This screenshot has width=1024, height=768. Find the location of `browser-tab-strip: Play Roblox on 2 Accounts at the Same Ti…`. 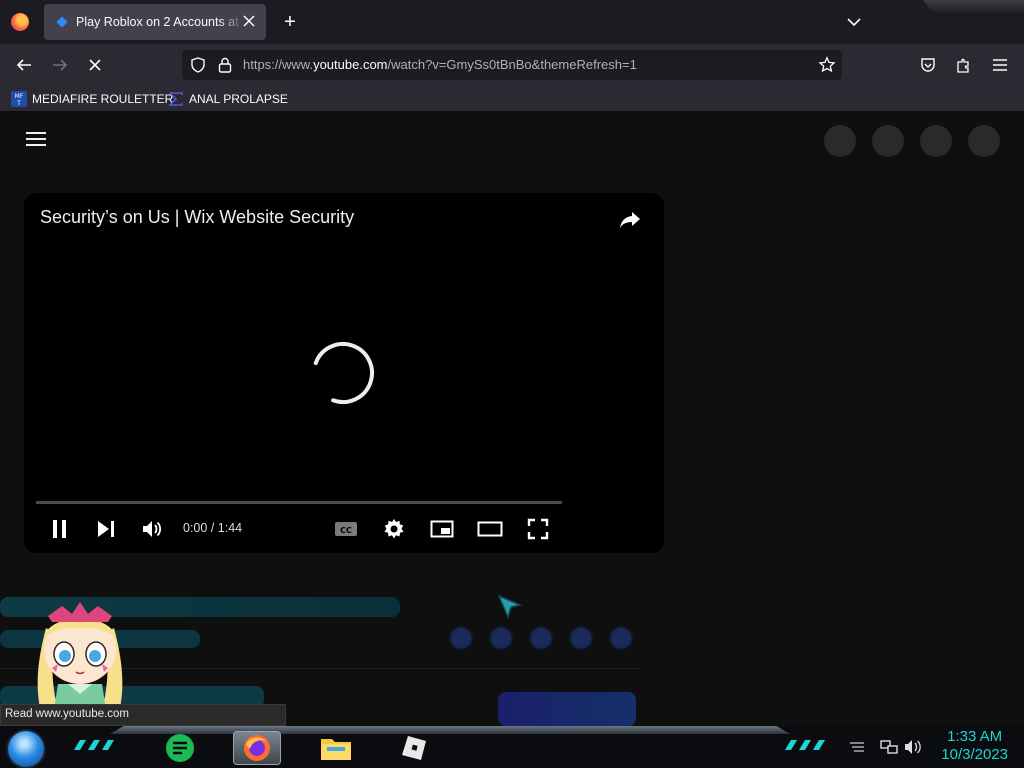

browser-tab-strip: Play Roblox on 2 Accounts at the Same Ti… is located at coordinates (512, 22).